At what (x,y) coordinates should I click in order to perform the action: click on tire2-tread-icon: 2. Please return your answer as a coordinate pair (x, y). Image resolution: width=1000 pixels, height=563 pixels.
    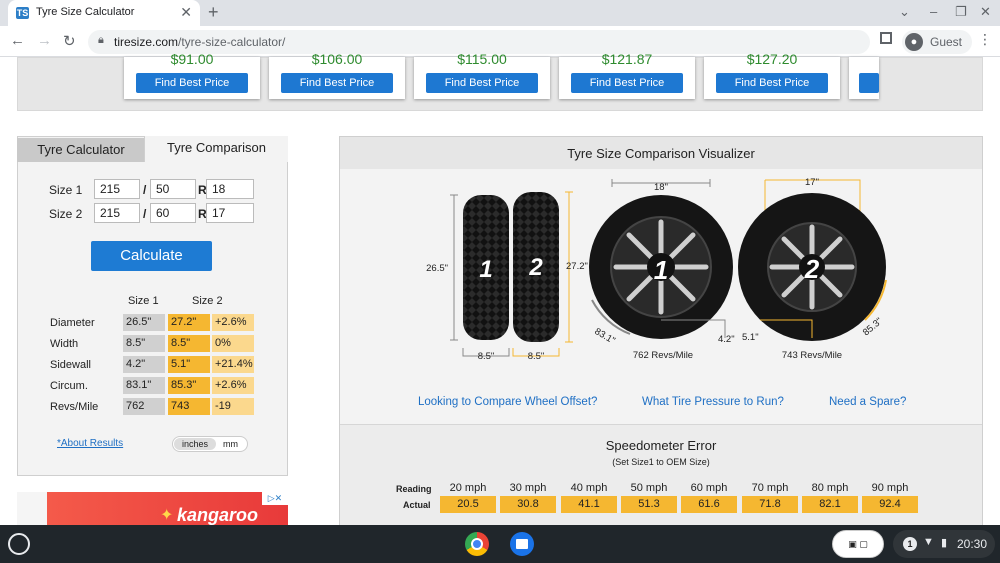
    Looking at the image, I should click on (536, 267).